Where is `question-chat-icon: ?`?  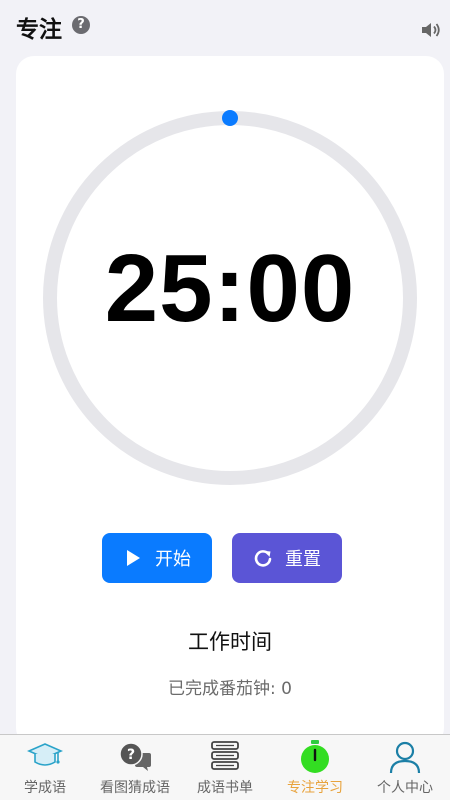
question-chat-icon: ? is located at coordinates (135, 756).